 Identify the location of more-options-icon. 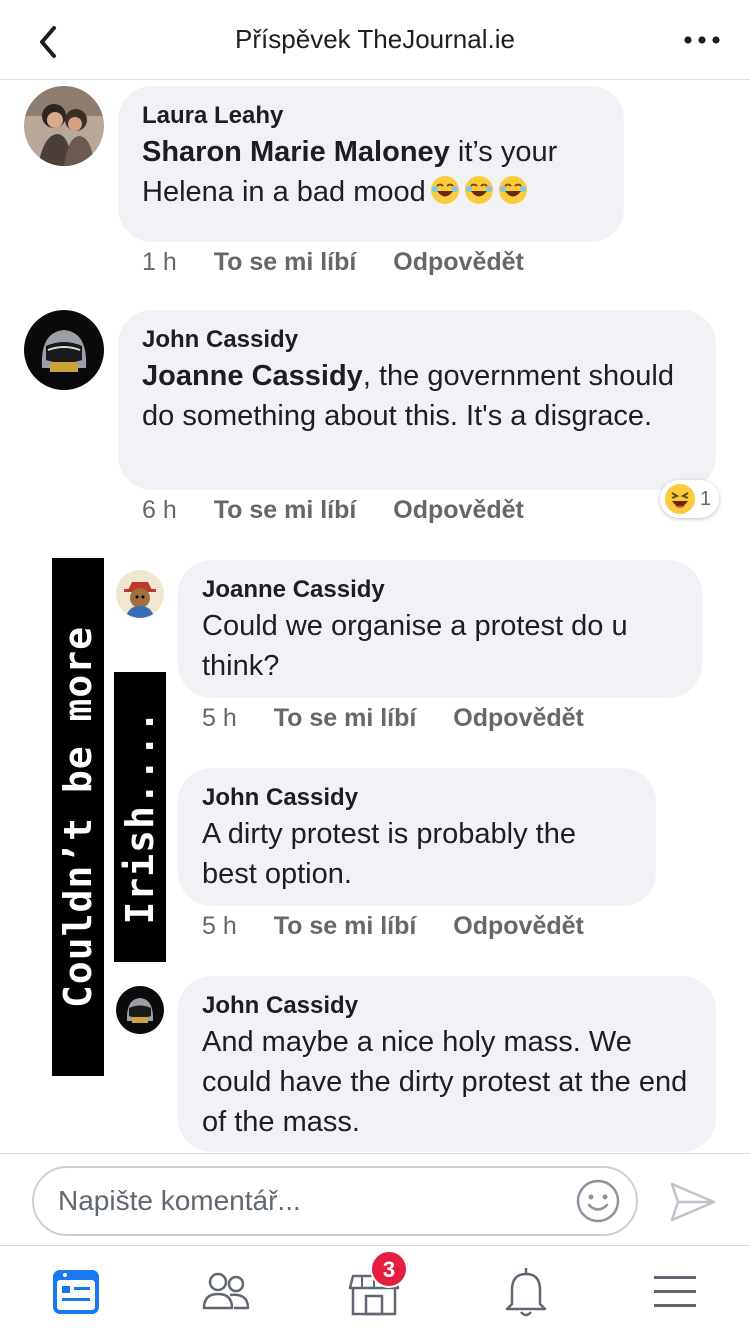
(702, 40).